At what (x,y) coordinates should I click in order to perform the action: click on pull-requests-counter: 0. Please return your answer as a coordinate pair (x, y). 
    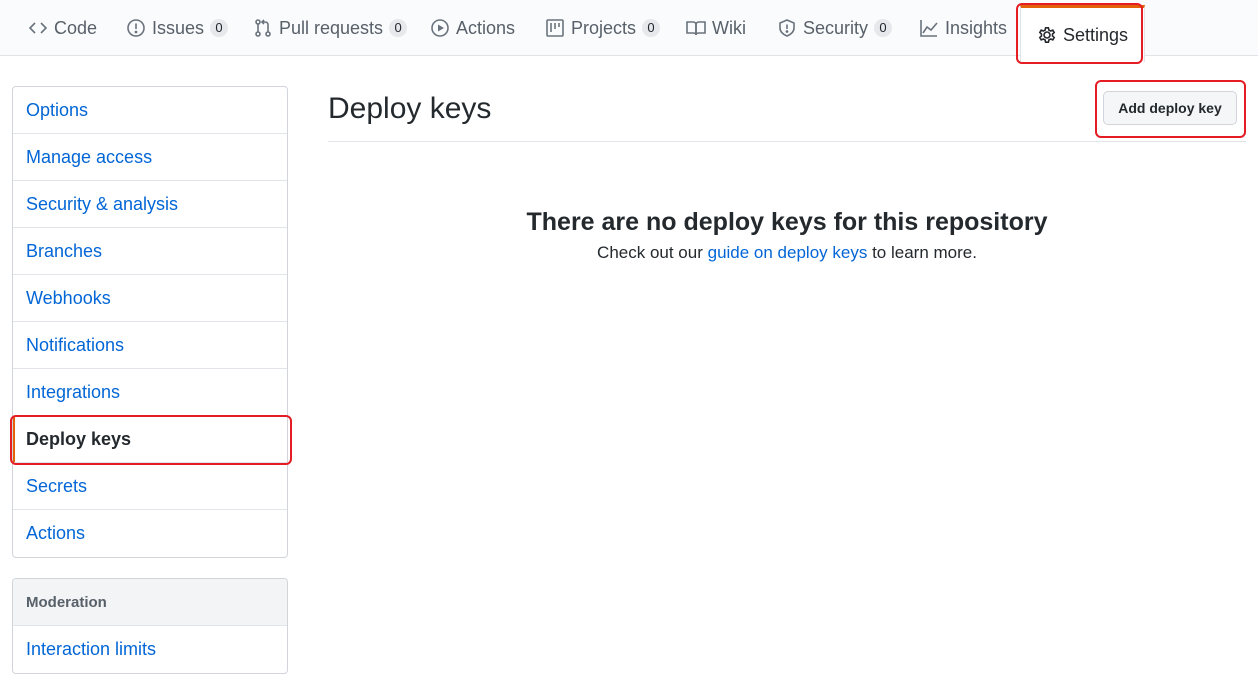
    Looking at the image, I should click on (398, 28).